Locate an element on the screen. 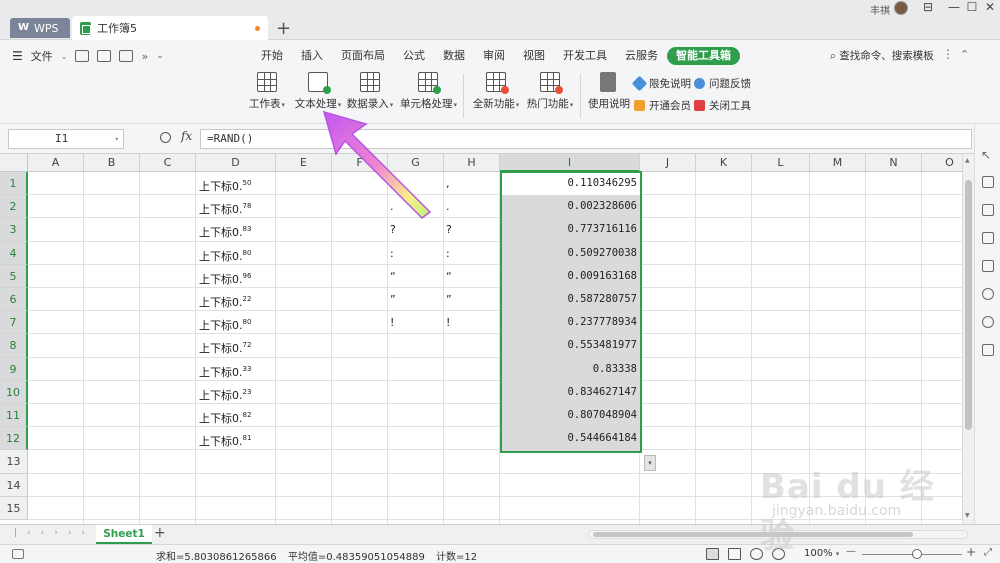 The width and height of the screenshot is (1000, 563). column-header-d: D is located at coordinates (236, 163).